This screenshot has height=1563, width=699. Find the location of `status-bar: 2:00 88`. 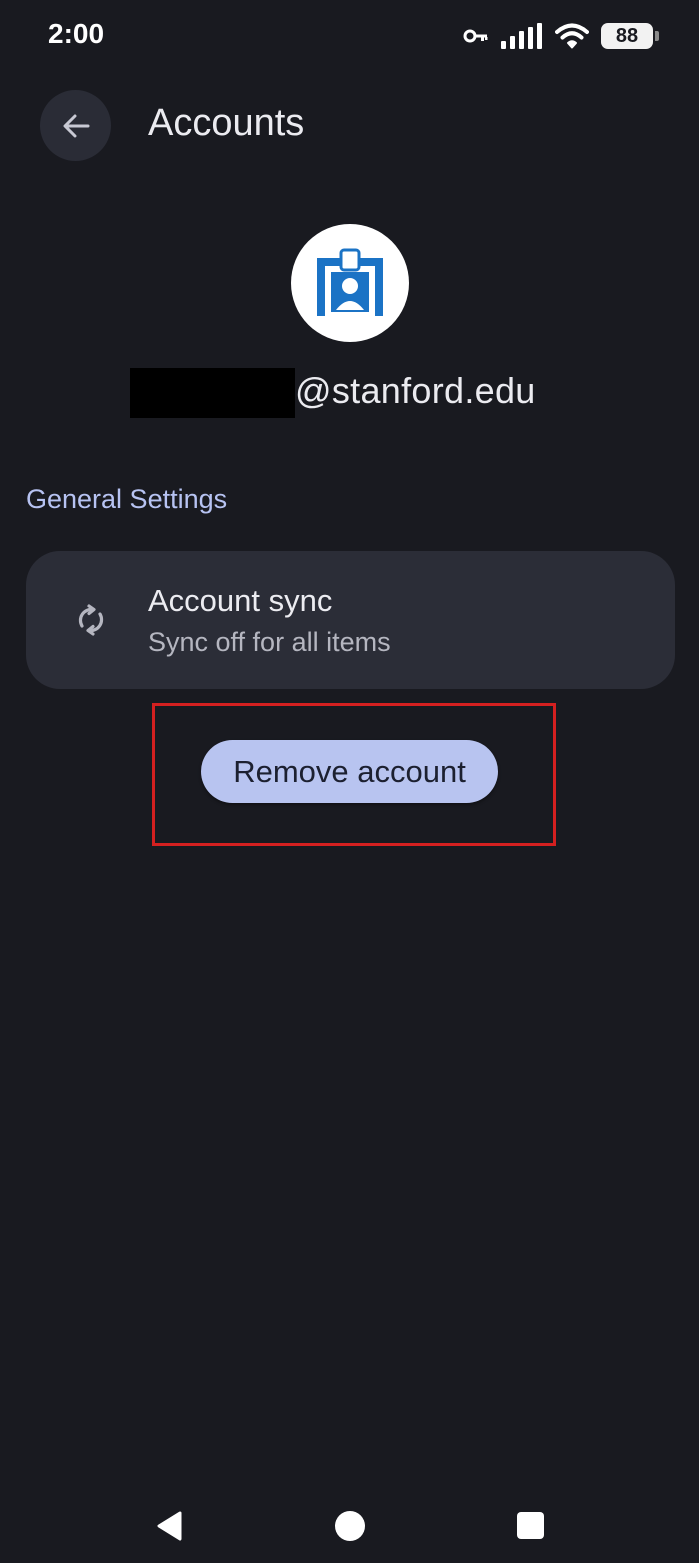

status-bar: 2:00 88 is located at coordinates (349, 36).